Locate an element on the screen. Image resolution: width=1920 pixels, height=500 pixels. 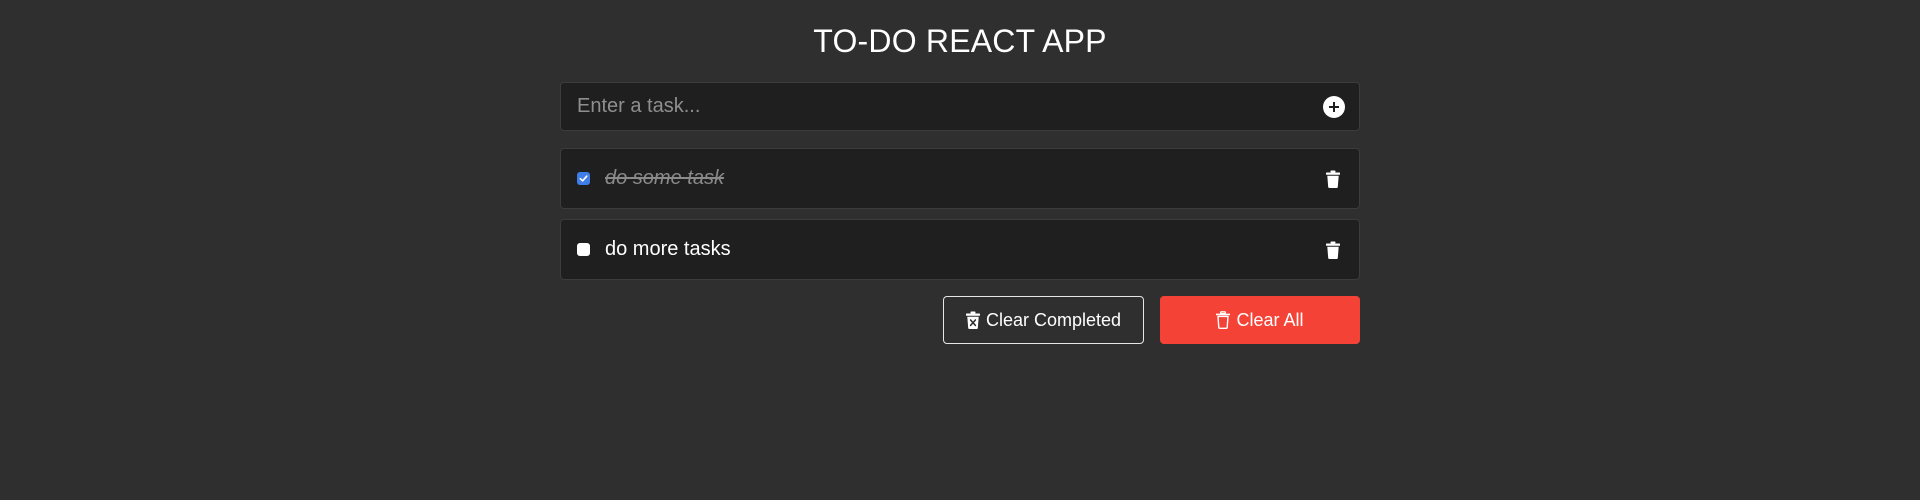
page-title: TO-DO REACT APP is located at coordinates (960, 40).